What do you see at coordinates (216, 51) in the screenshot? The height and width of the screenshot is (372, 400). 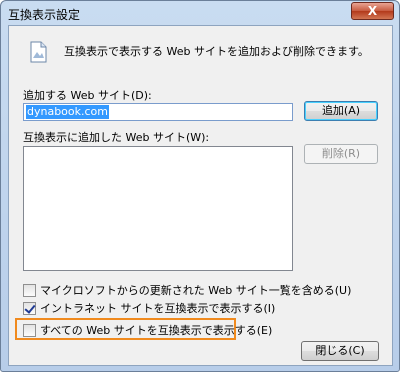 I see `dialog-description: 互換表示で表示する Web サイトを追加および削除できます。` at bounding box center [216, 51].